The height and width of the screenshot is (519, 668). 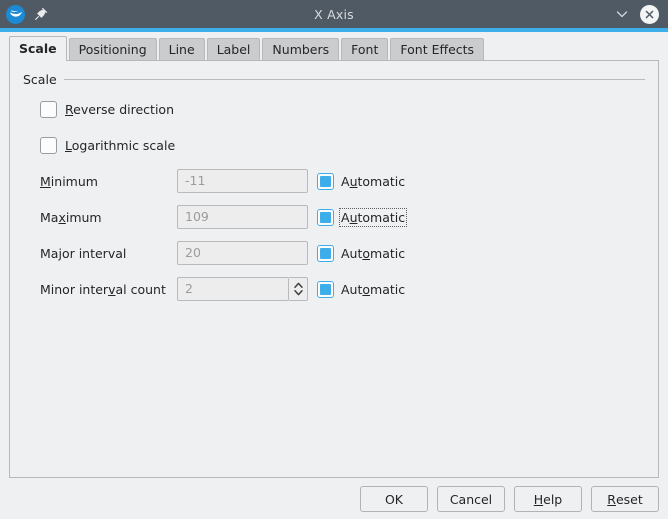 I want to click on minimum-label: Minimum, so click(x=69, y=181).